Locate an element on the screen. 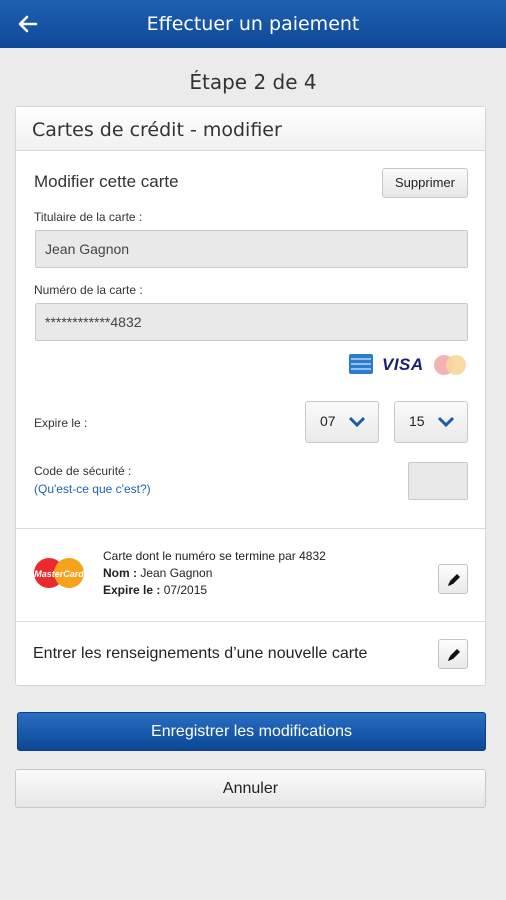 This screenshot has height=900, width=506. panel-header: Cartes de crédit - modifier is located at coordinates (250, 129).